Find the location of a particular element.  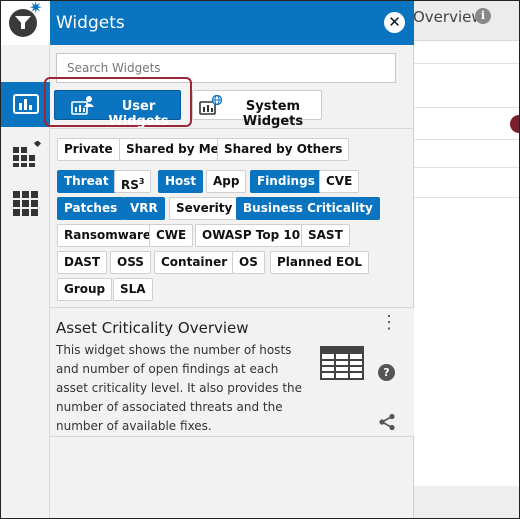

tag-label: OS is located at coordinates (248, 262).